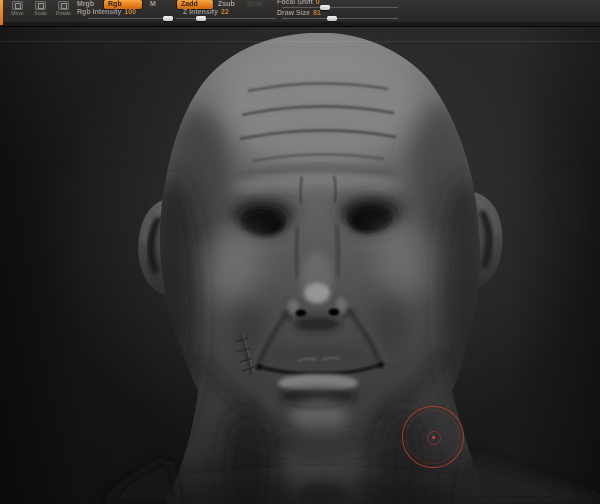  I want to click on canvas-guide-line, so click(300, 41).